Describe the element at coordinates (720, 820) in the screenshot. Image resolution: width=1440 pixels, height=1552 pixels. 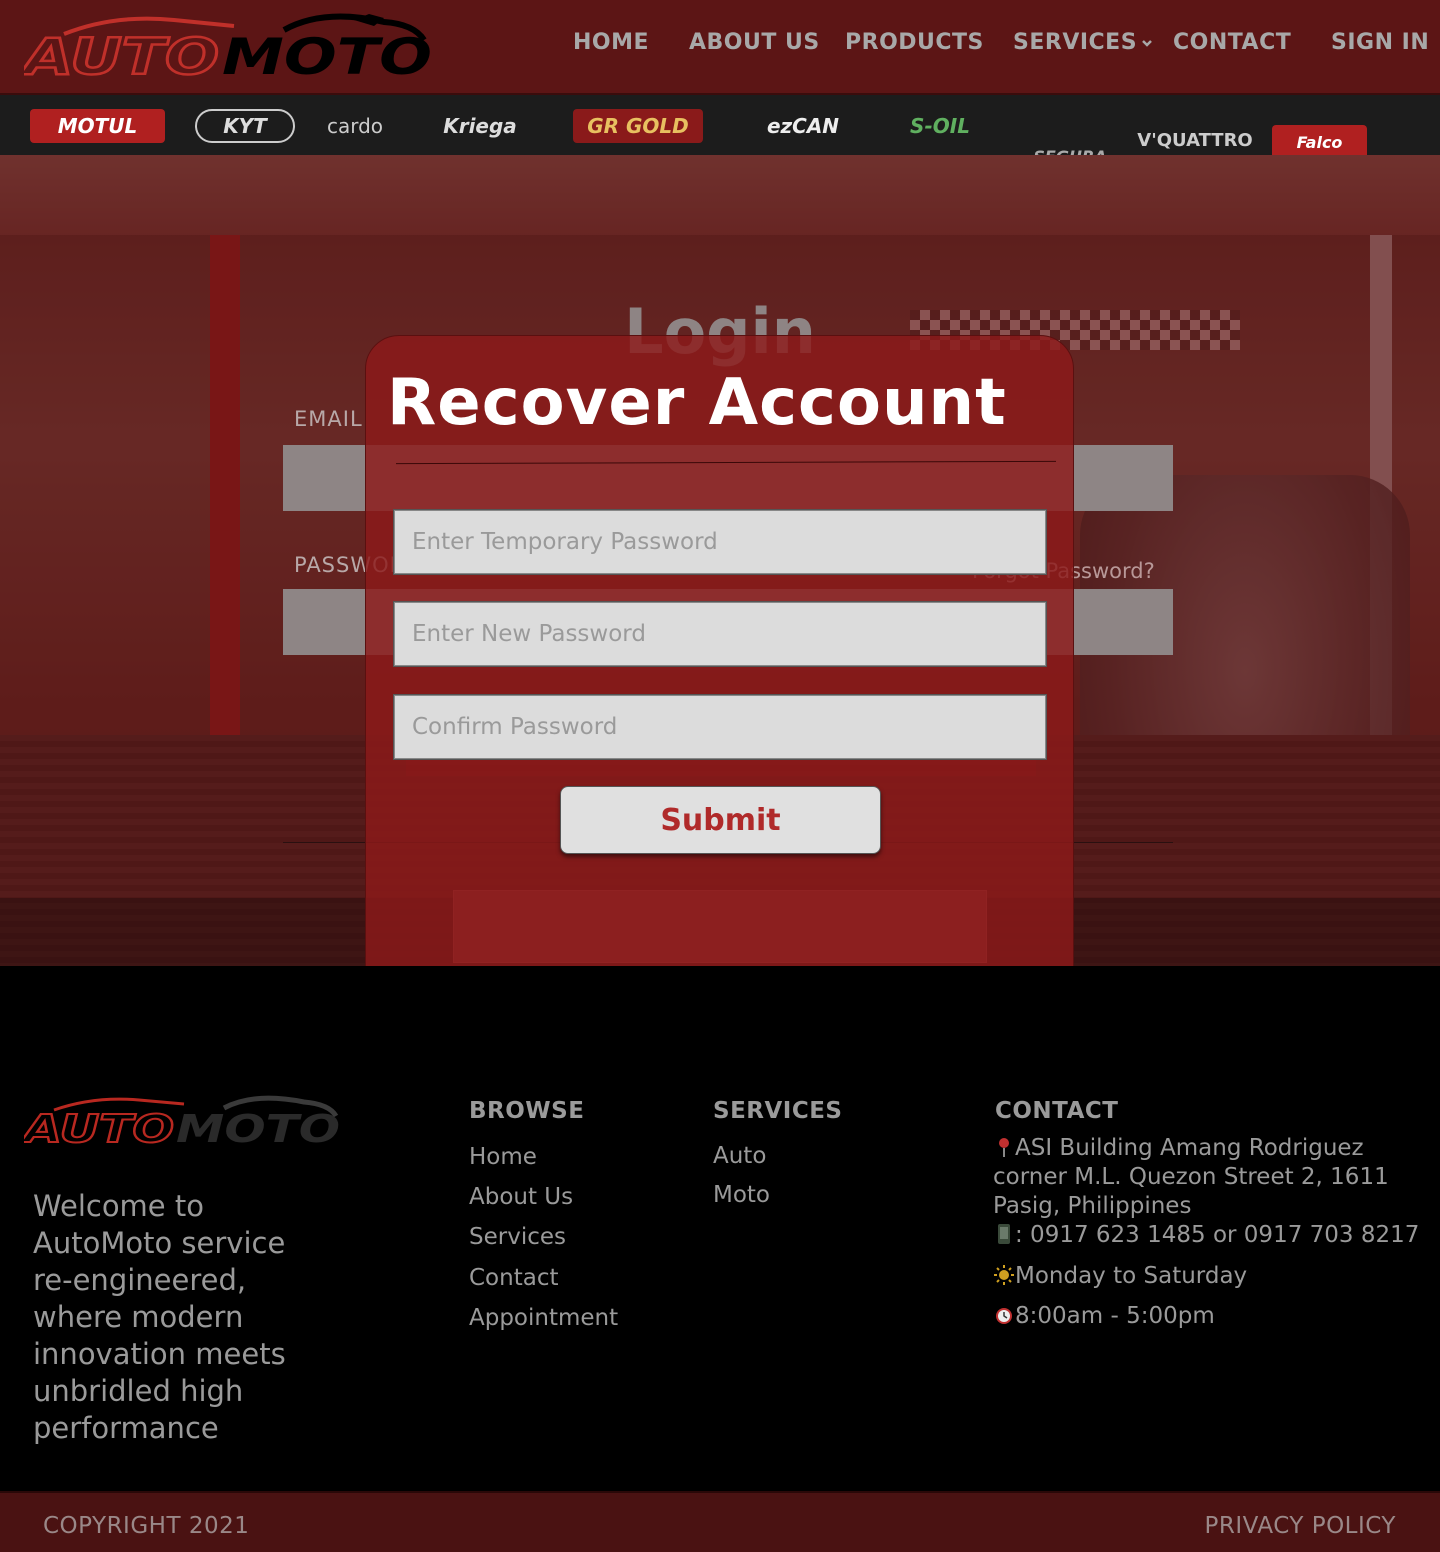
I see `submit-button: Submit` at that location.